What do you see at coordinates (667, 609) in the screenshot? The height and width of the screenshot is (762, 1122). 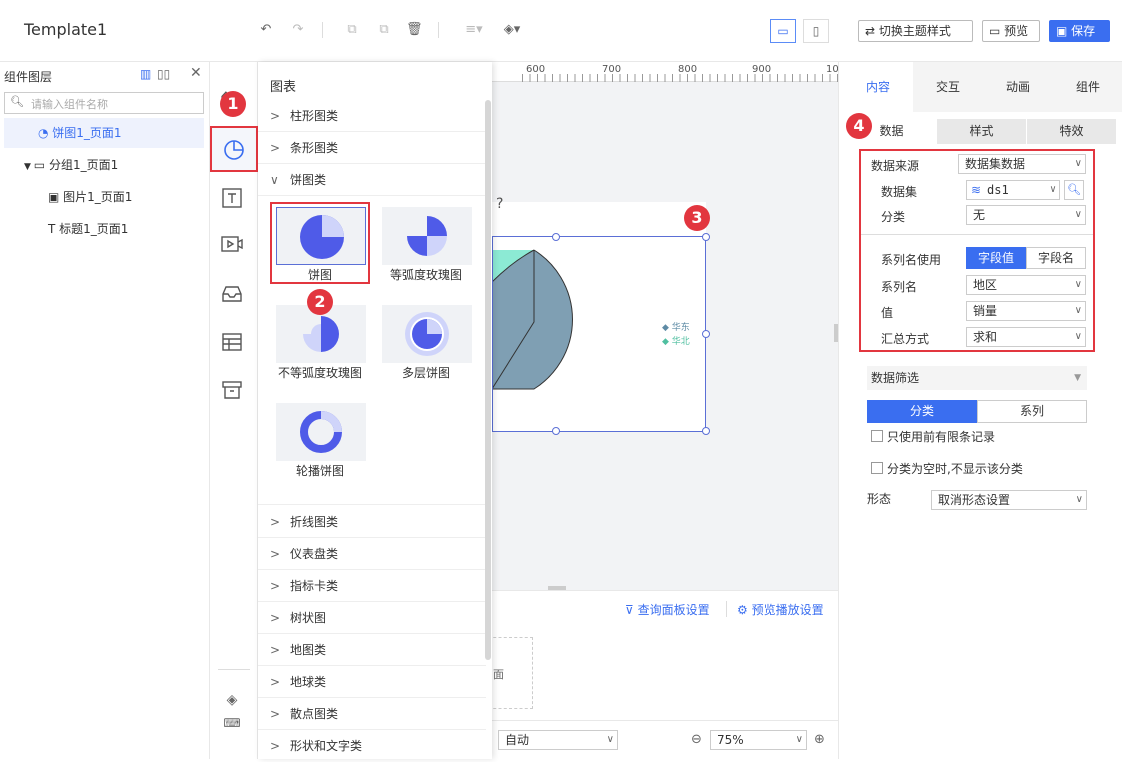 I see `query-panel-settings-link: ⊽ 查询面板设置` at bounding box center [667, 609].